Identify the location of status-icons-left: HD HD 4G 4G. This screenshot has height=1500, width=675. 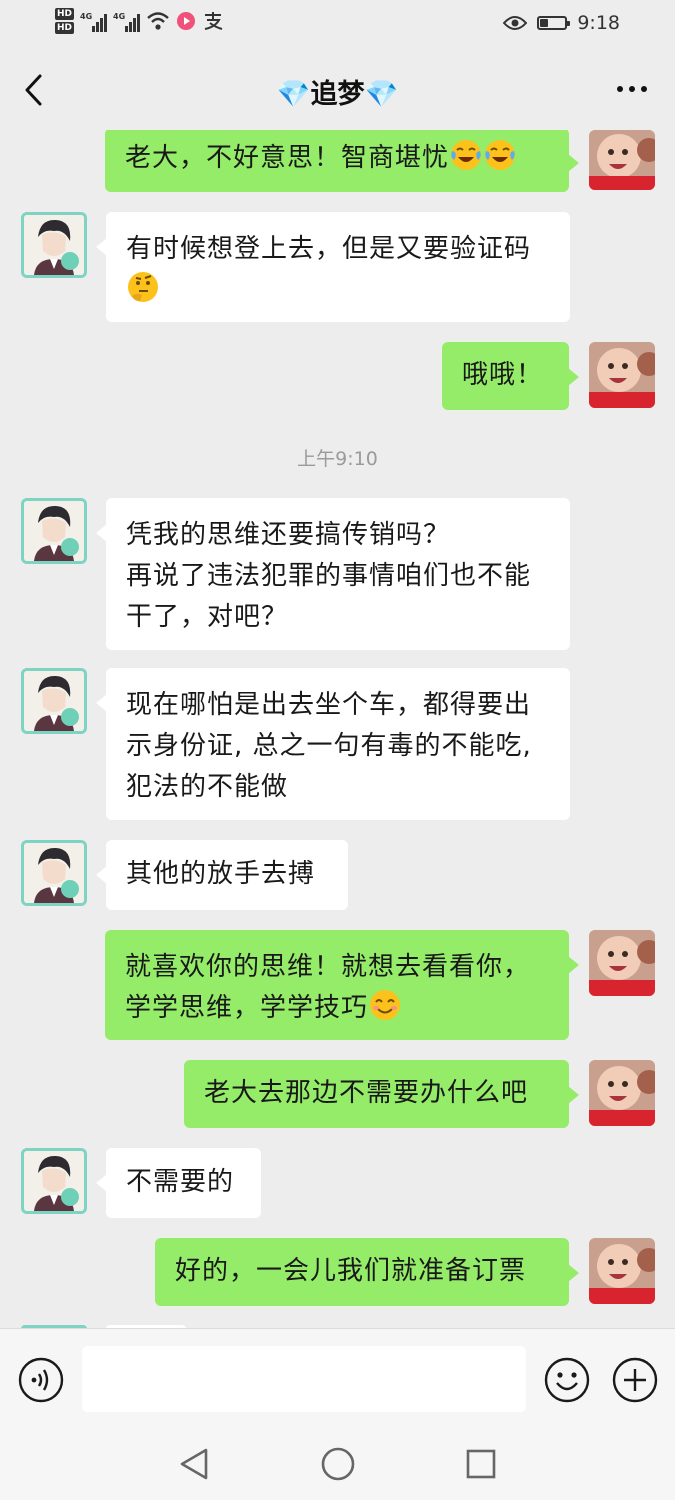
(139, 21).